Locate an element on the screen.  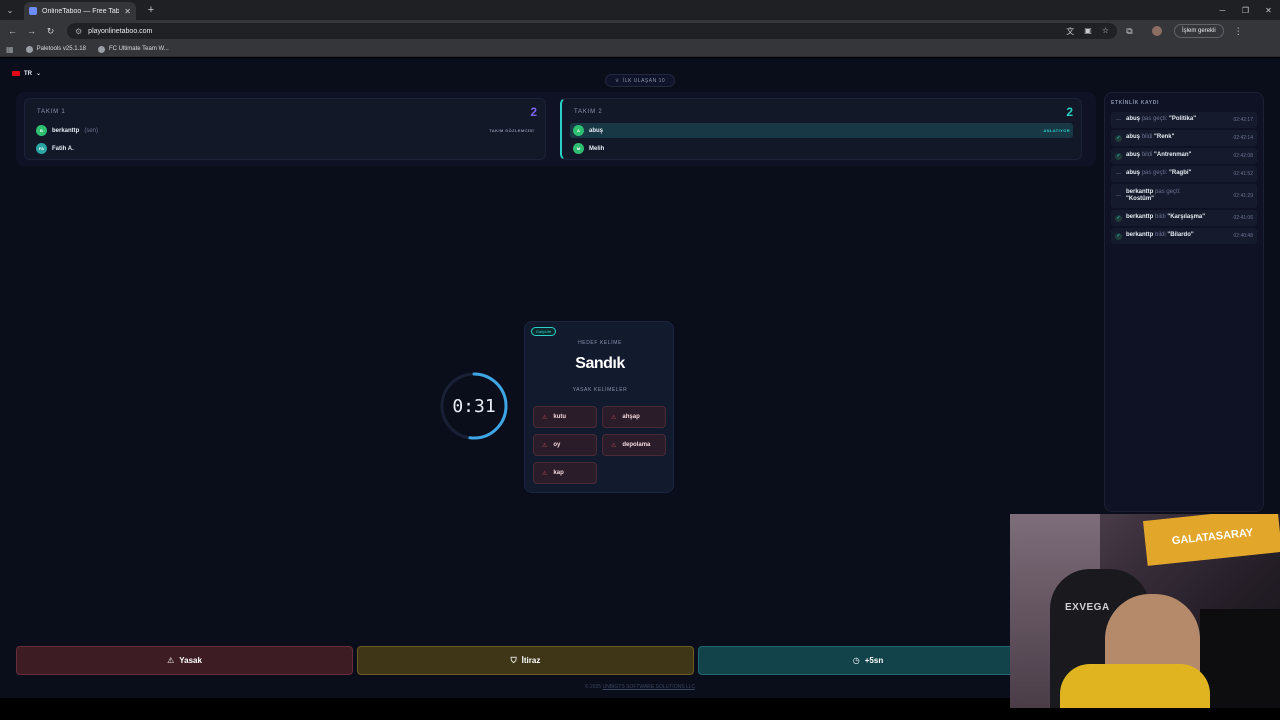
site-info-icon: ⚙ is located at coordinates (78, 31).